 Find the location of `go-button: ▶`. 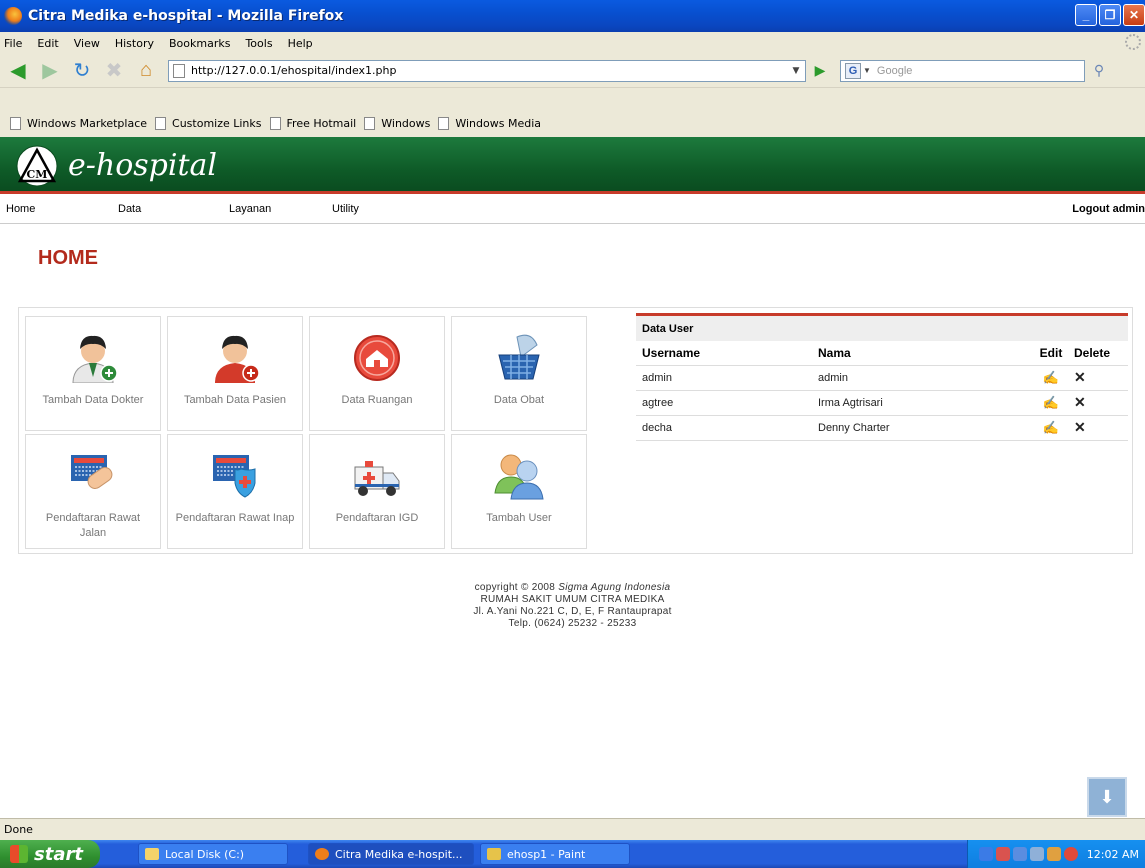

go-button: ▶ is located at coordinates (820, 70).